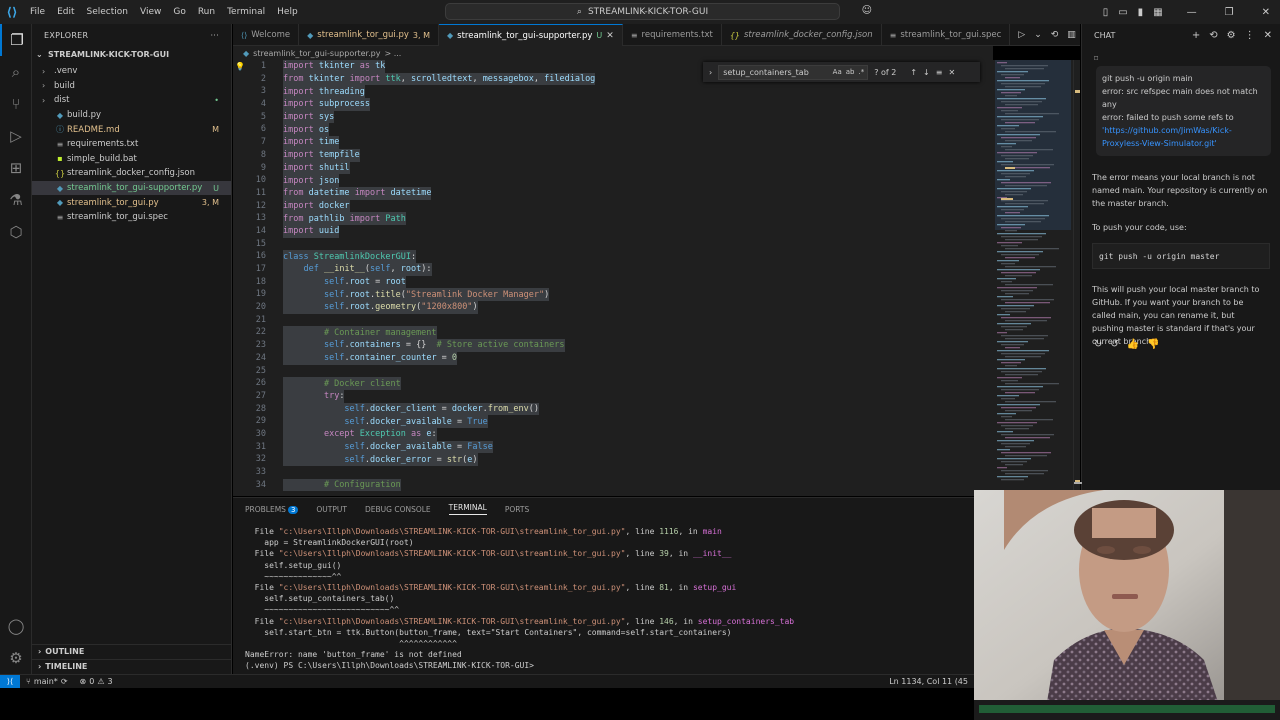  Describe the element at coordinates (517, 509) in the screenshot. I see `tab-ports: PORTS` at that location.